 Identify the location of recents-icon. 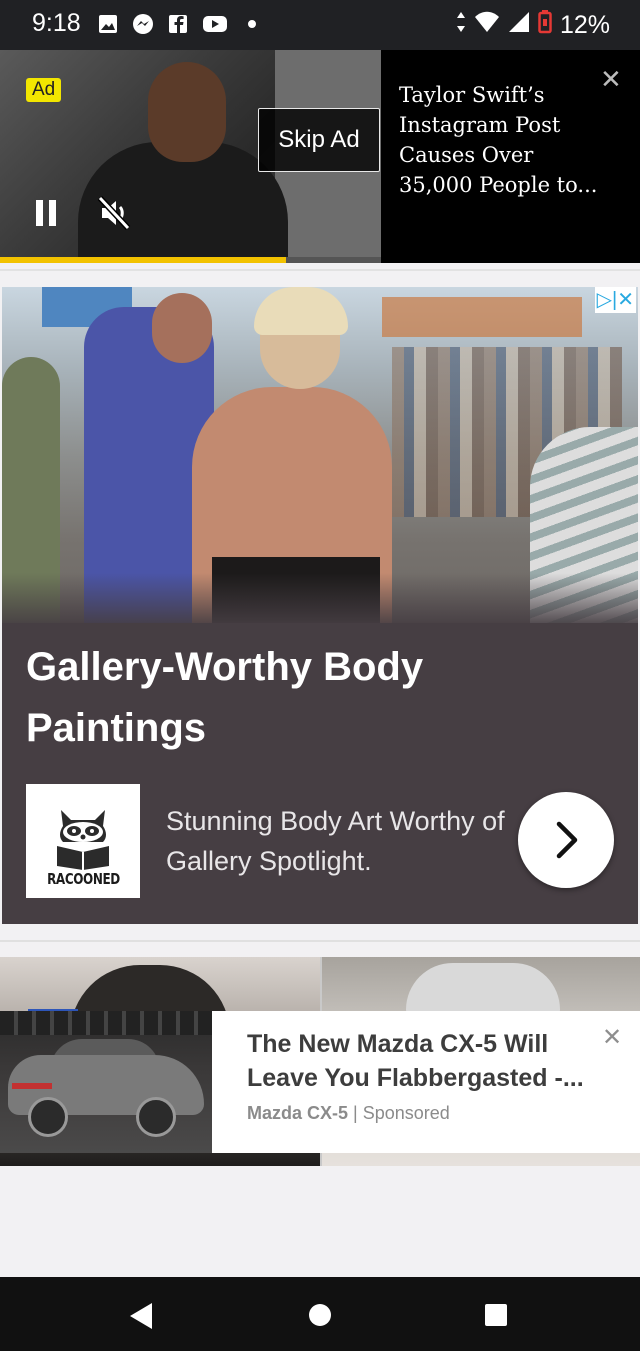
(496, 1315).